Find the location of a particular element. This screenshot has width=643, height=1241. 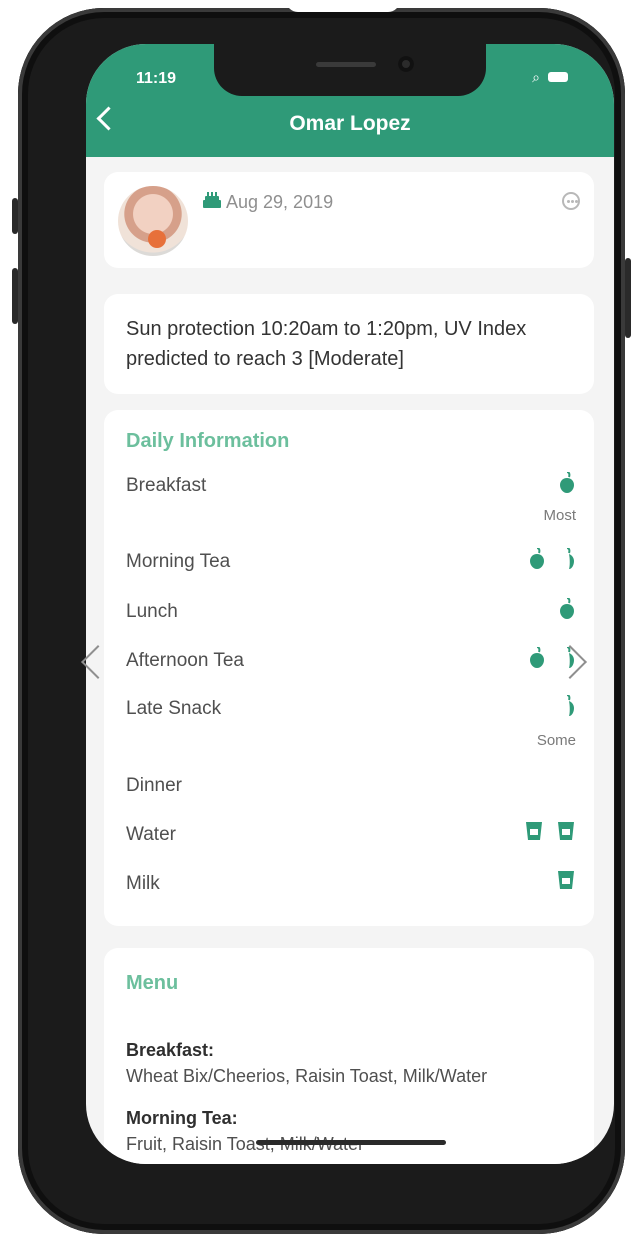

row-afternoon-tea-label: Afternoon Tea is located at coordinates (185, 660).